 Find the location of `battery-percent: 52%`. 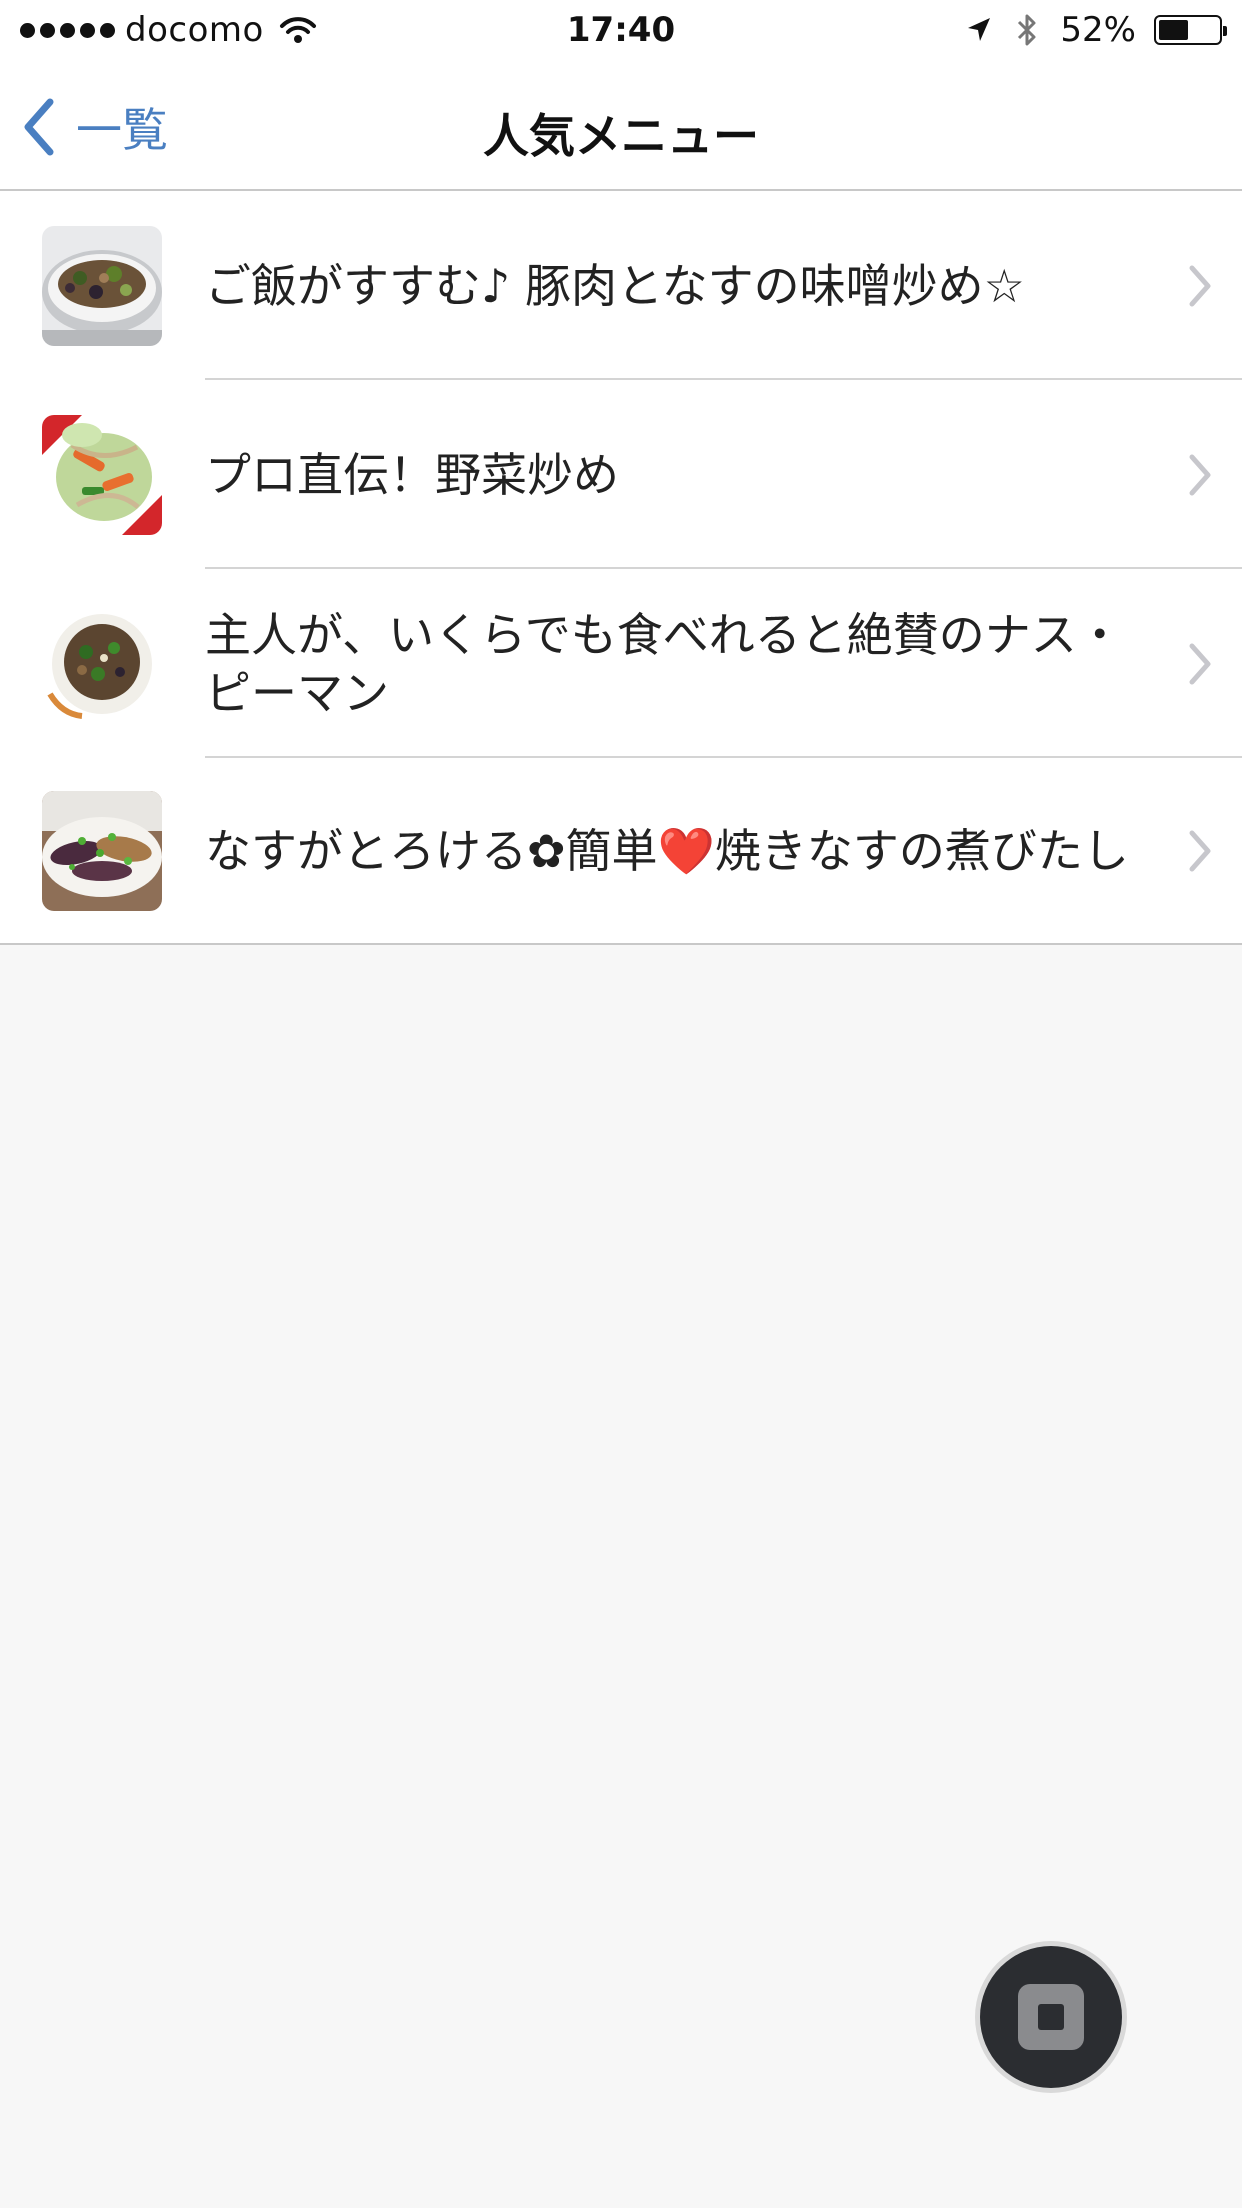

battery-percent: 52% is located at coordinates (1098, 30).